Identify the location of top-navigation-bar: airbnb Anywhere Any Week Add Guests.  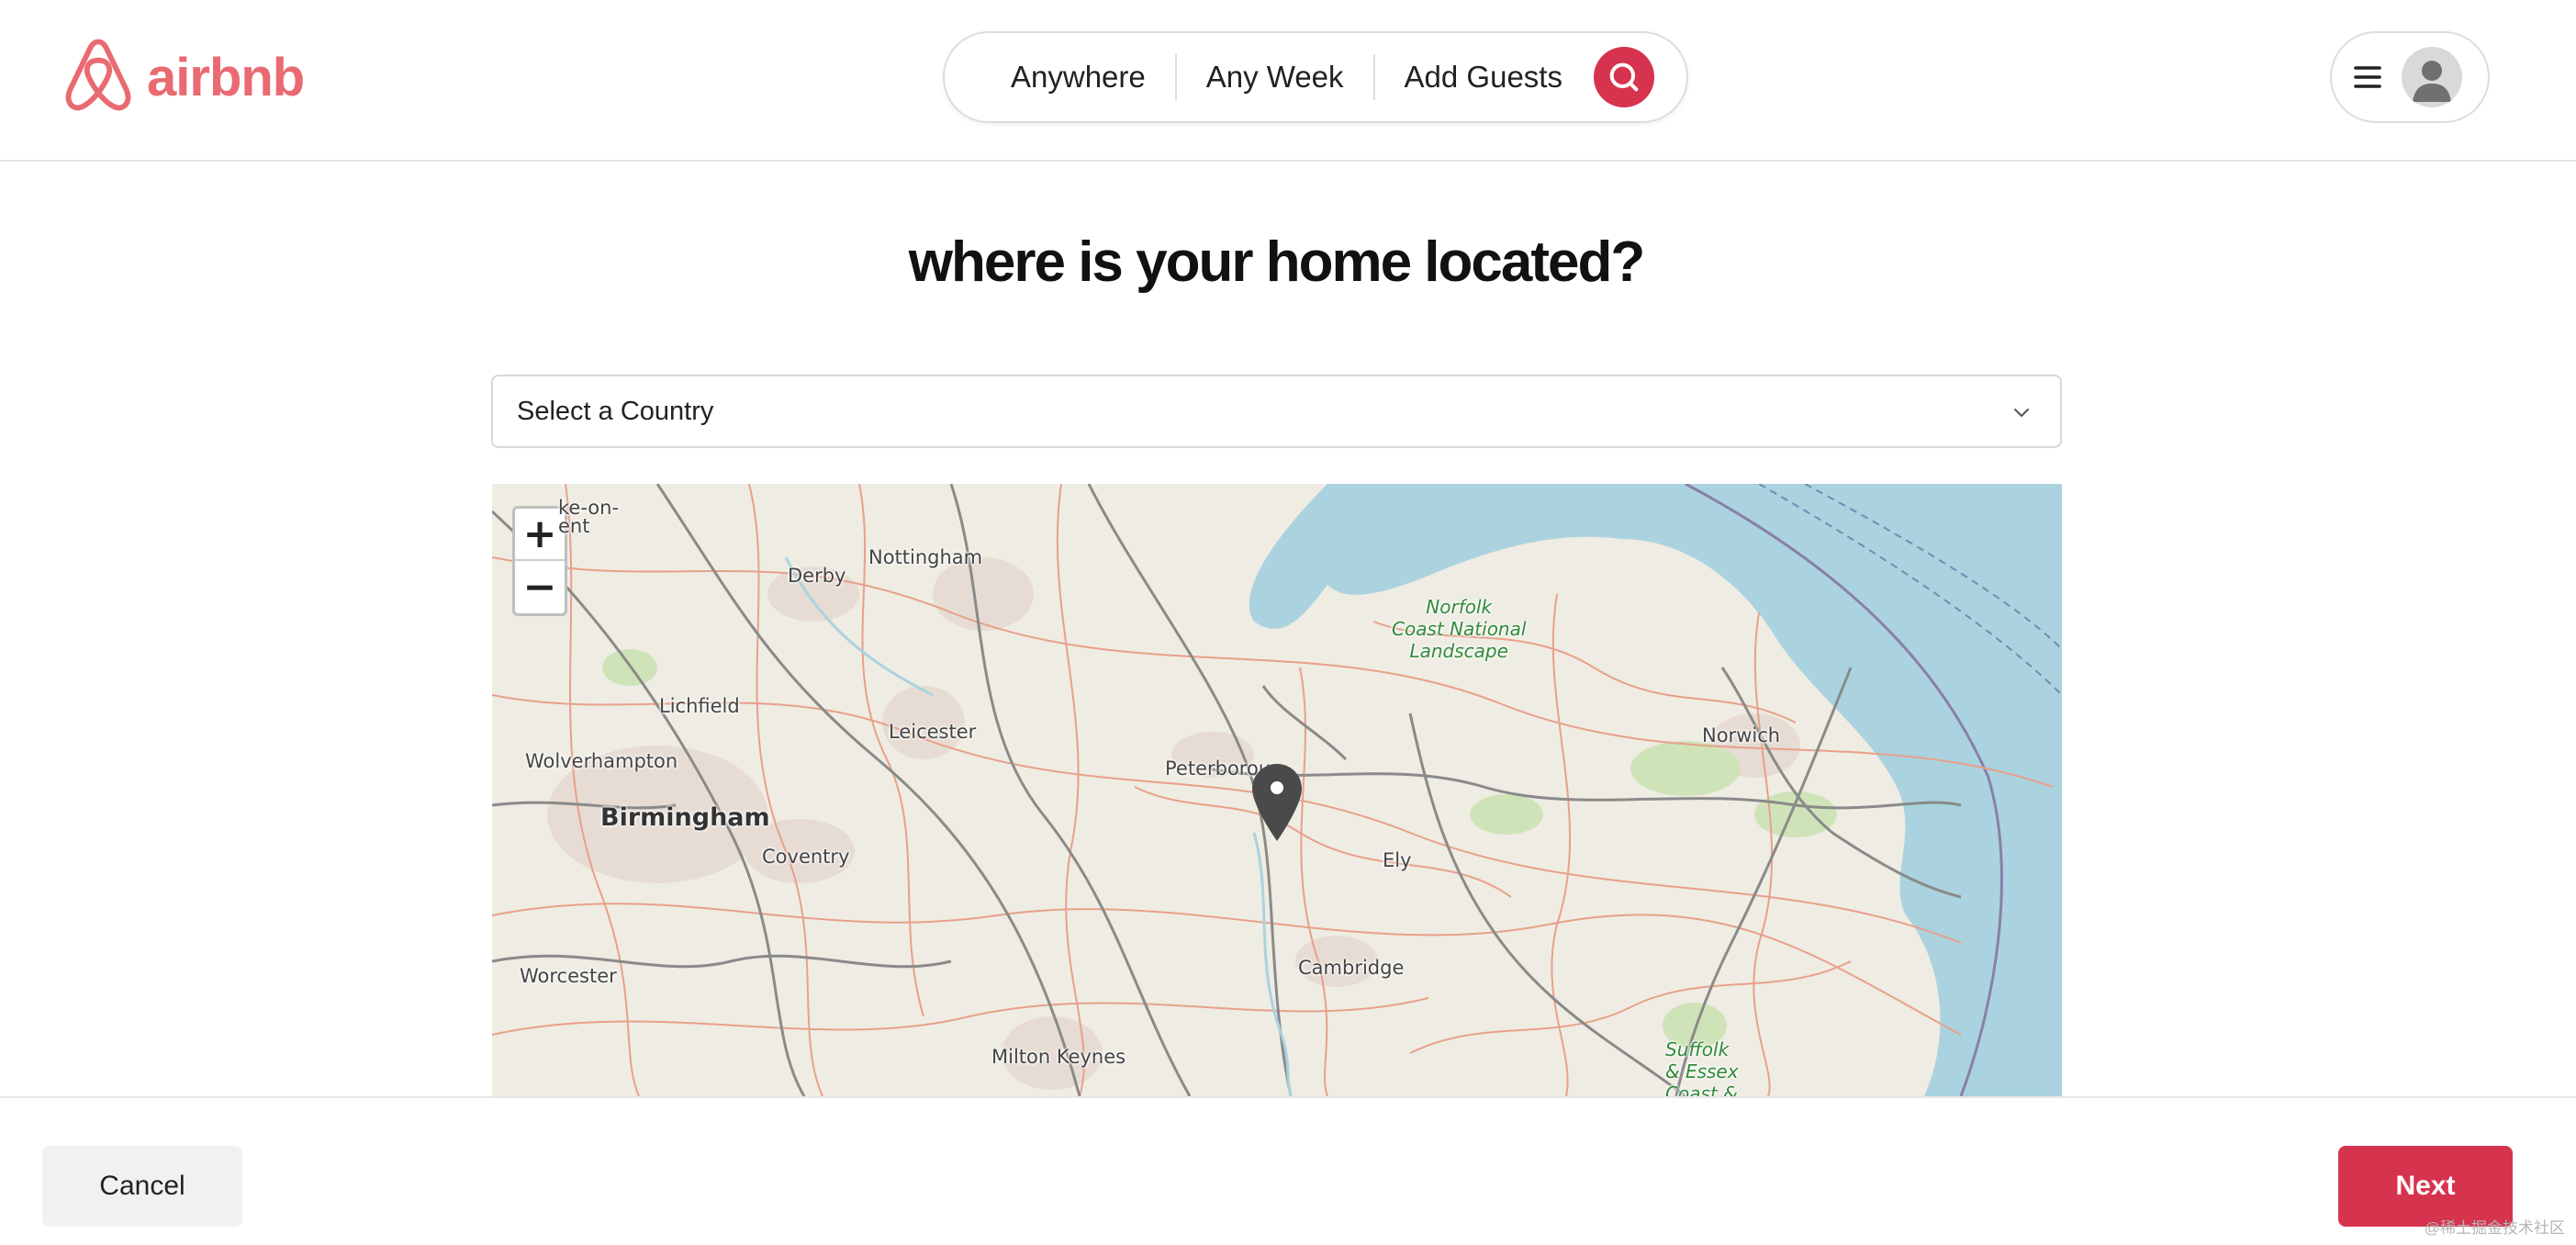
(1288, 81).